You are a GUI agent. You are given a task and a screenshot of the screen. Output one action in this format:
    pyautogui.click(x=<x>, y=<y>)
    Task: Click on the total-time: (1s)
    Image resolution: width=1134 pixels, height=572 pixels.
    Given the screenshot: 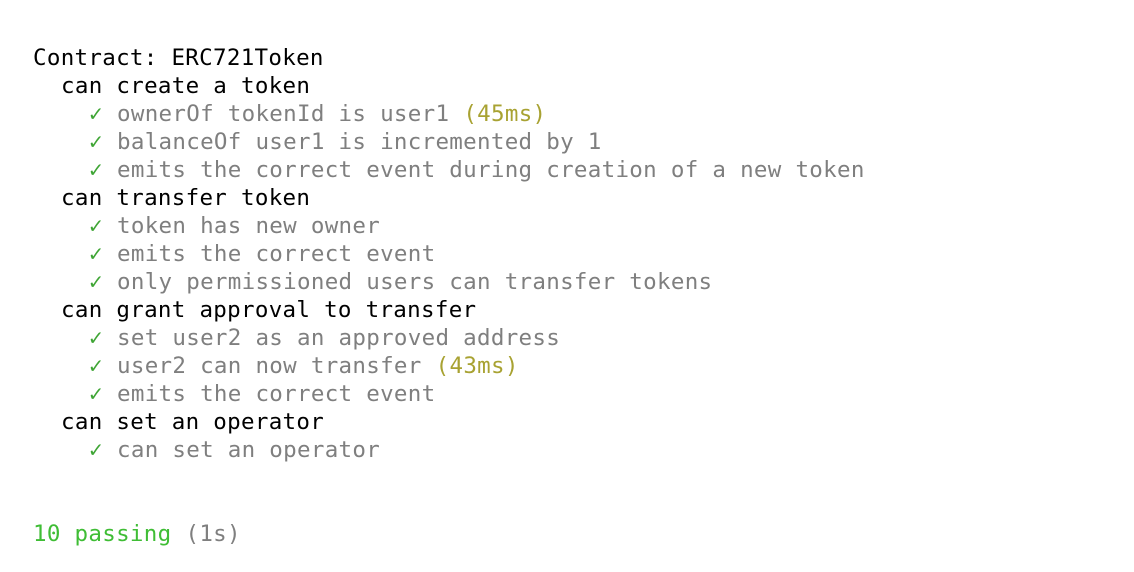 What is the action you would take?
    pyautogui.click(x=213, y=534)
    